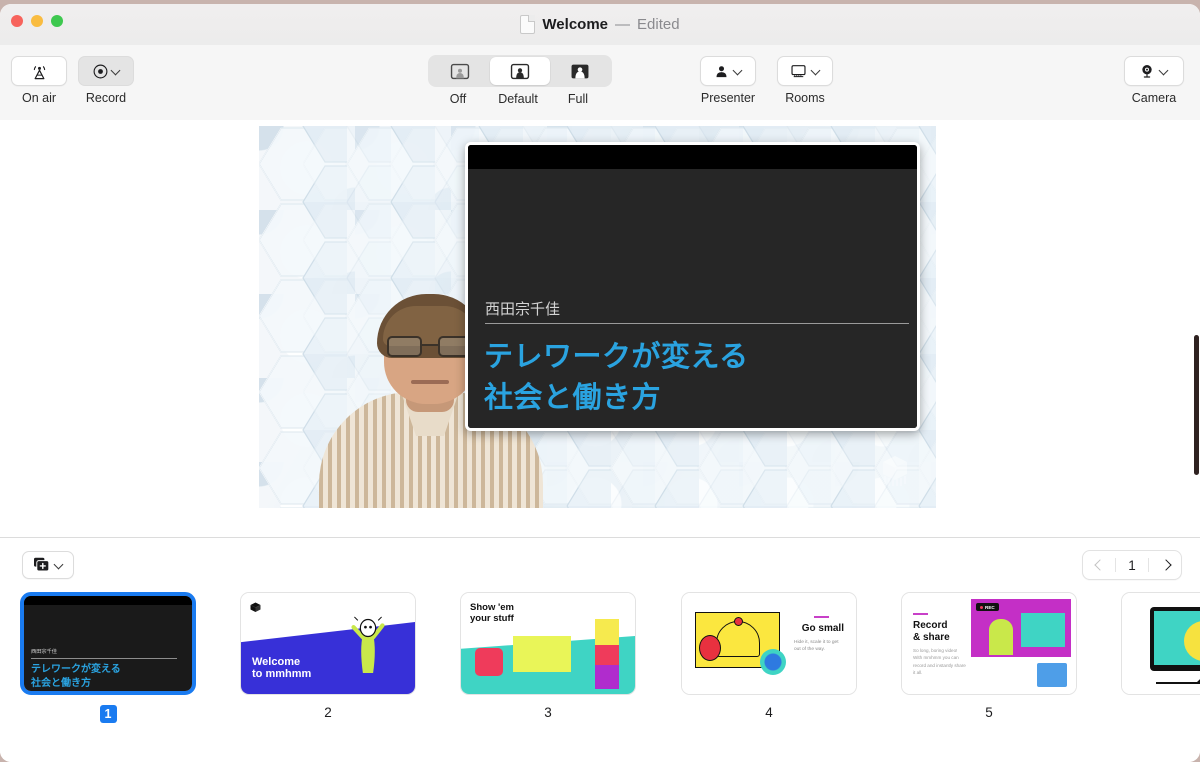 Image resolution: width=1200 pixels, height=762 pixels. I want to click on rooms-control: Rooms, so click(805, 80).